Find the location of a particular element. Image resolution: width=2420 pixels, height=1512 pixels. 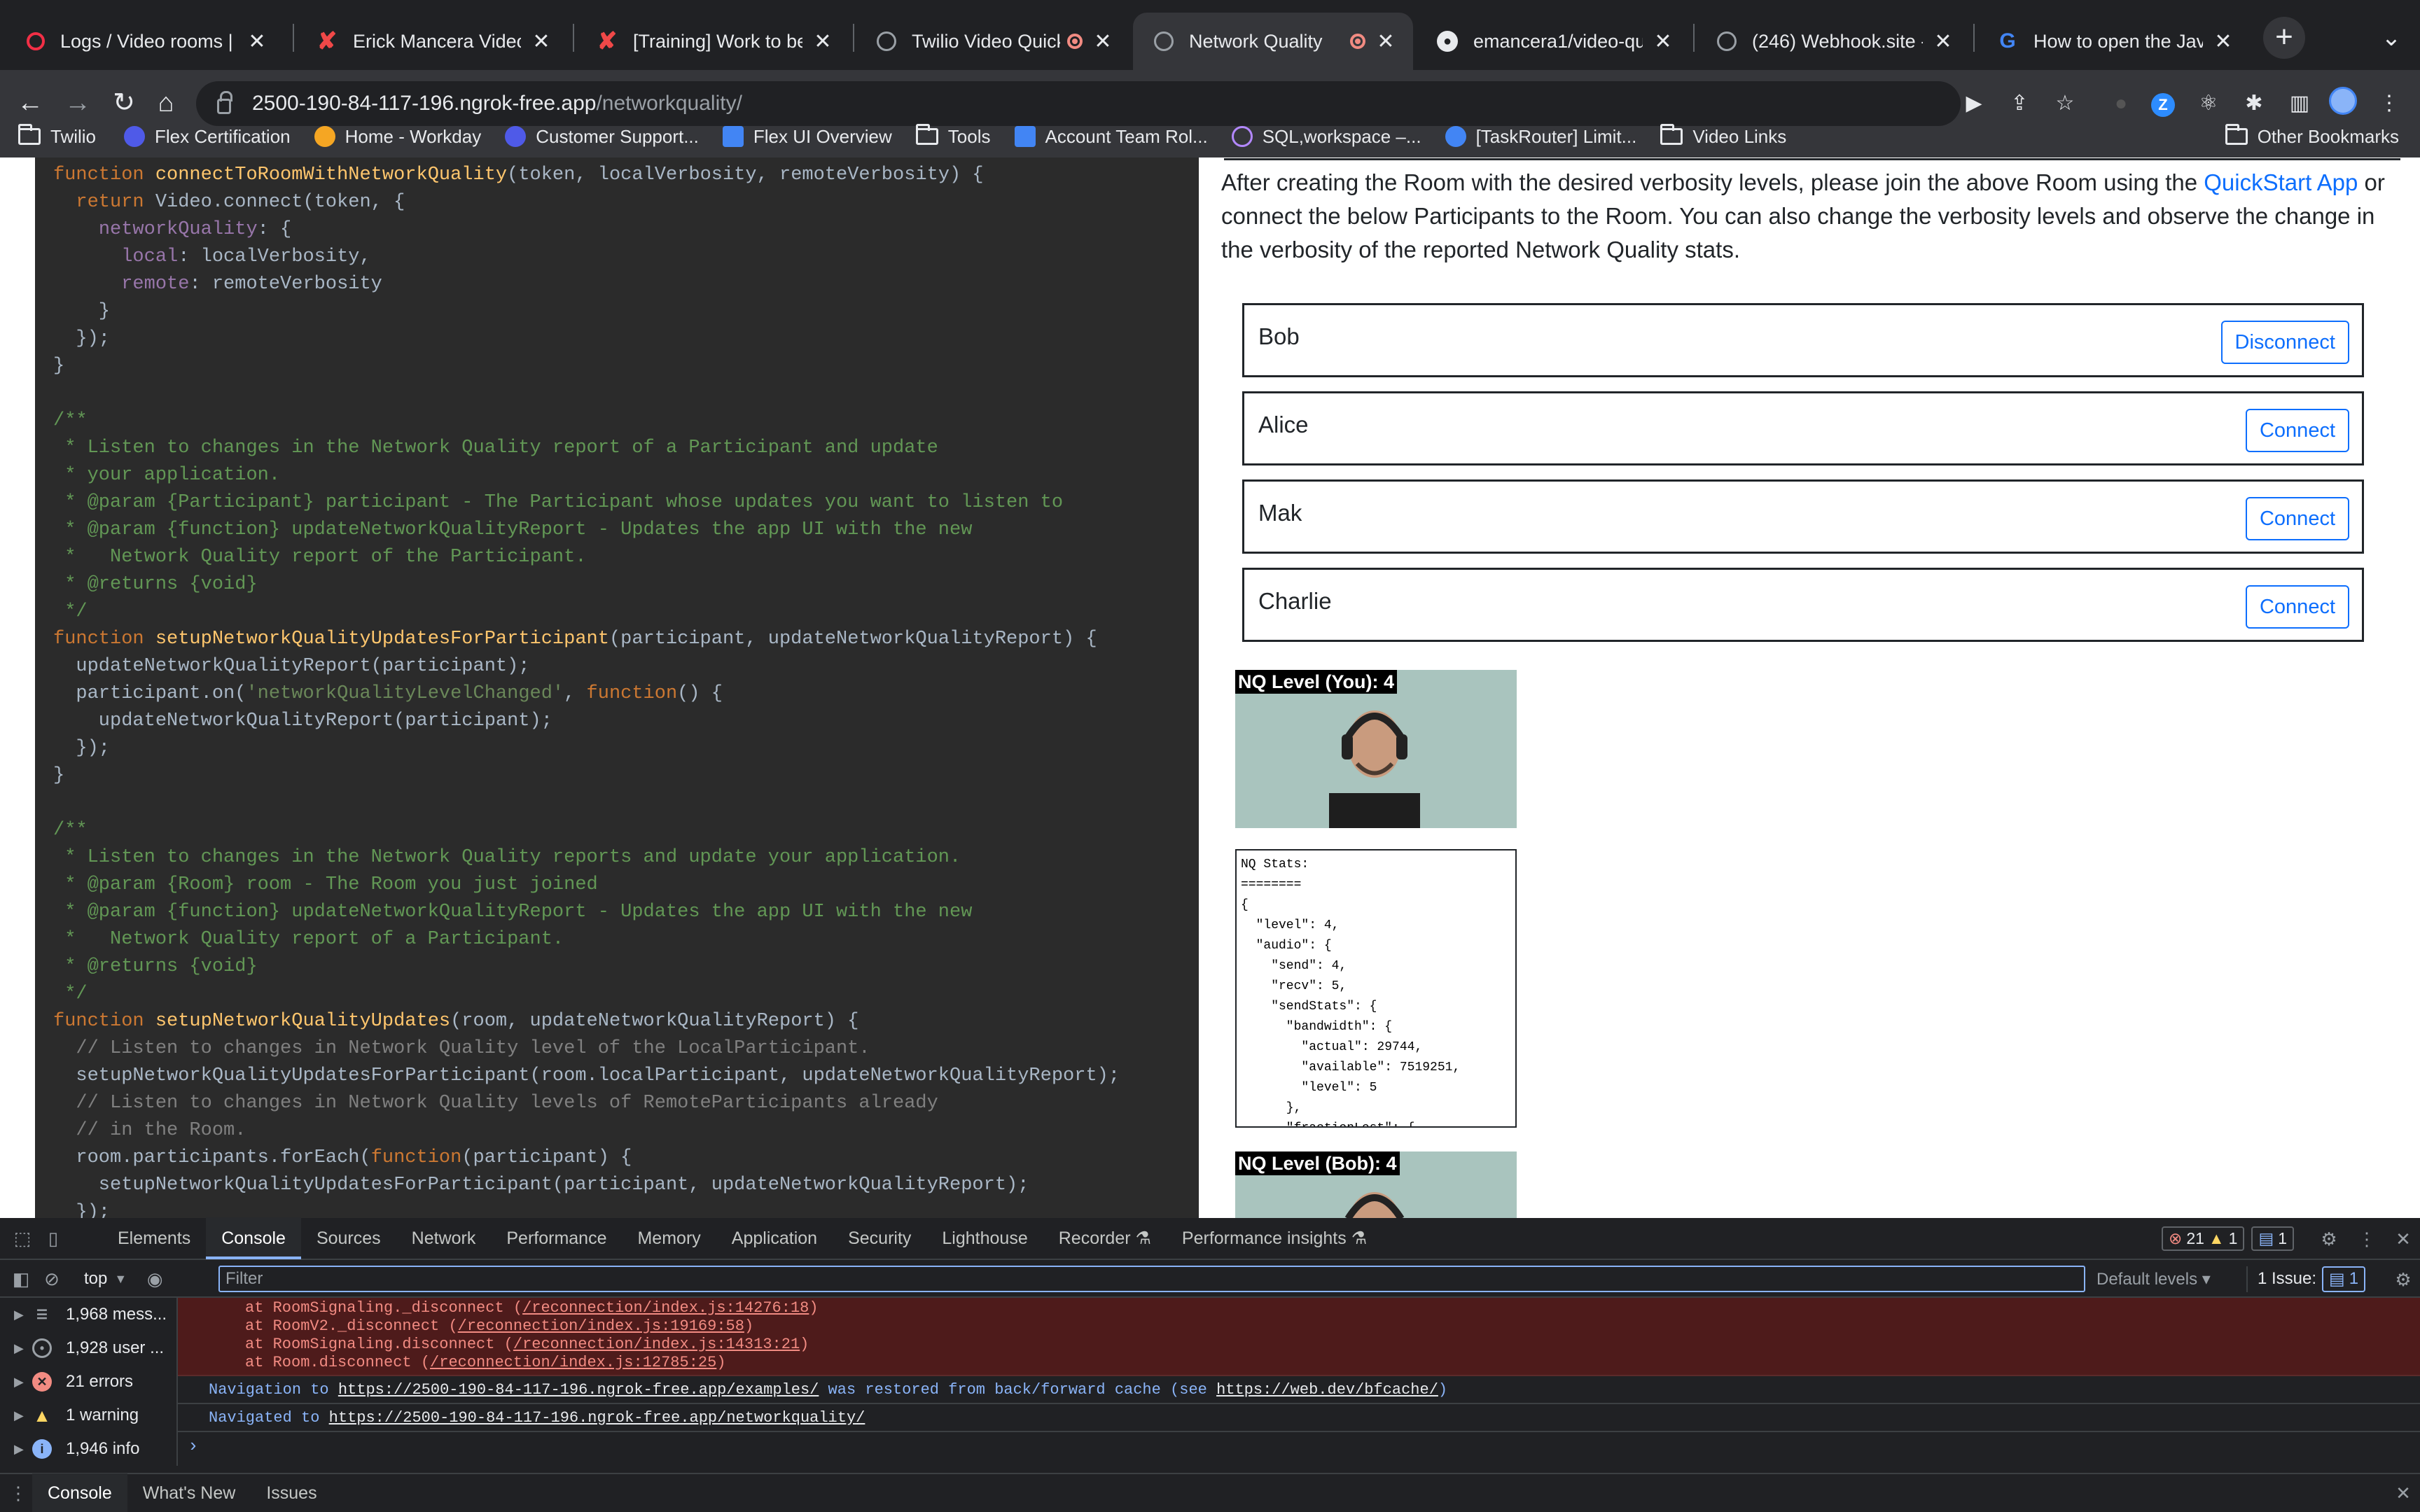

bookmark-home-workday: Home - Workday is located at coordinates (397, 137).